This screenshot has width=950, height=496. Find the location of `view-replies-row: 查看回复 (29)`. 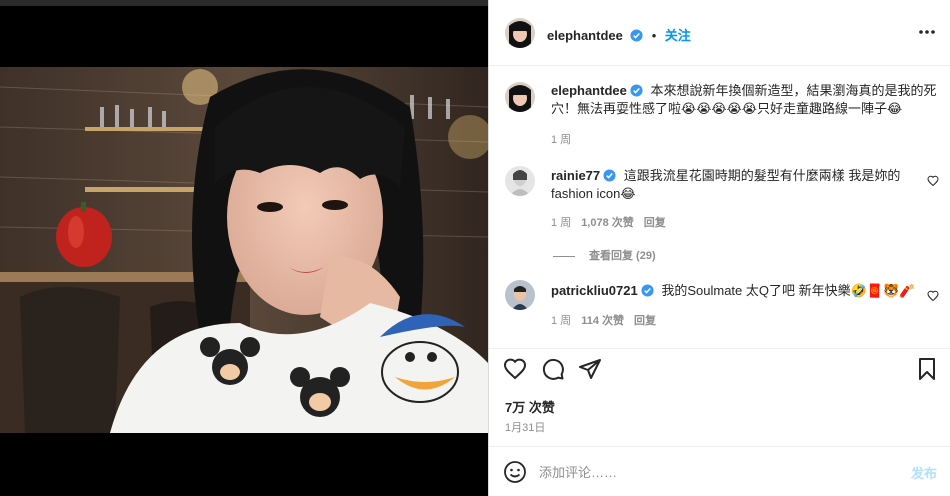

view-replies-row: 查看回复 (29) is located at coordinates (604, 255).